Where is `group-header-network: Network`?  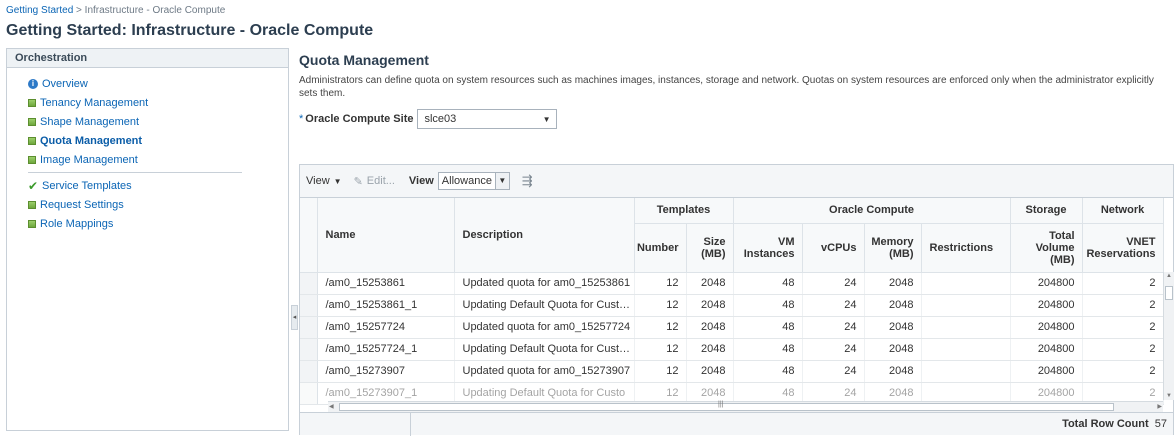
group-header-network: Network is located at coordinates (1123, 211).